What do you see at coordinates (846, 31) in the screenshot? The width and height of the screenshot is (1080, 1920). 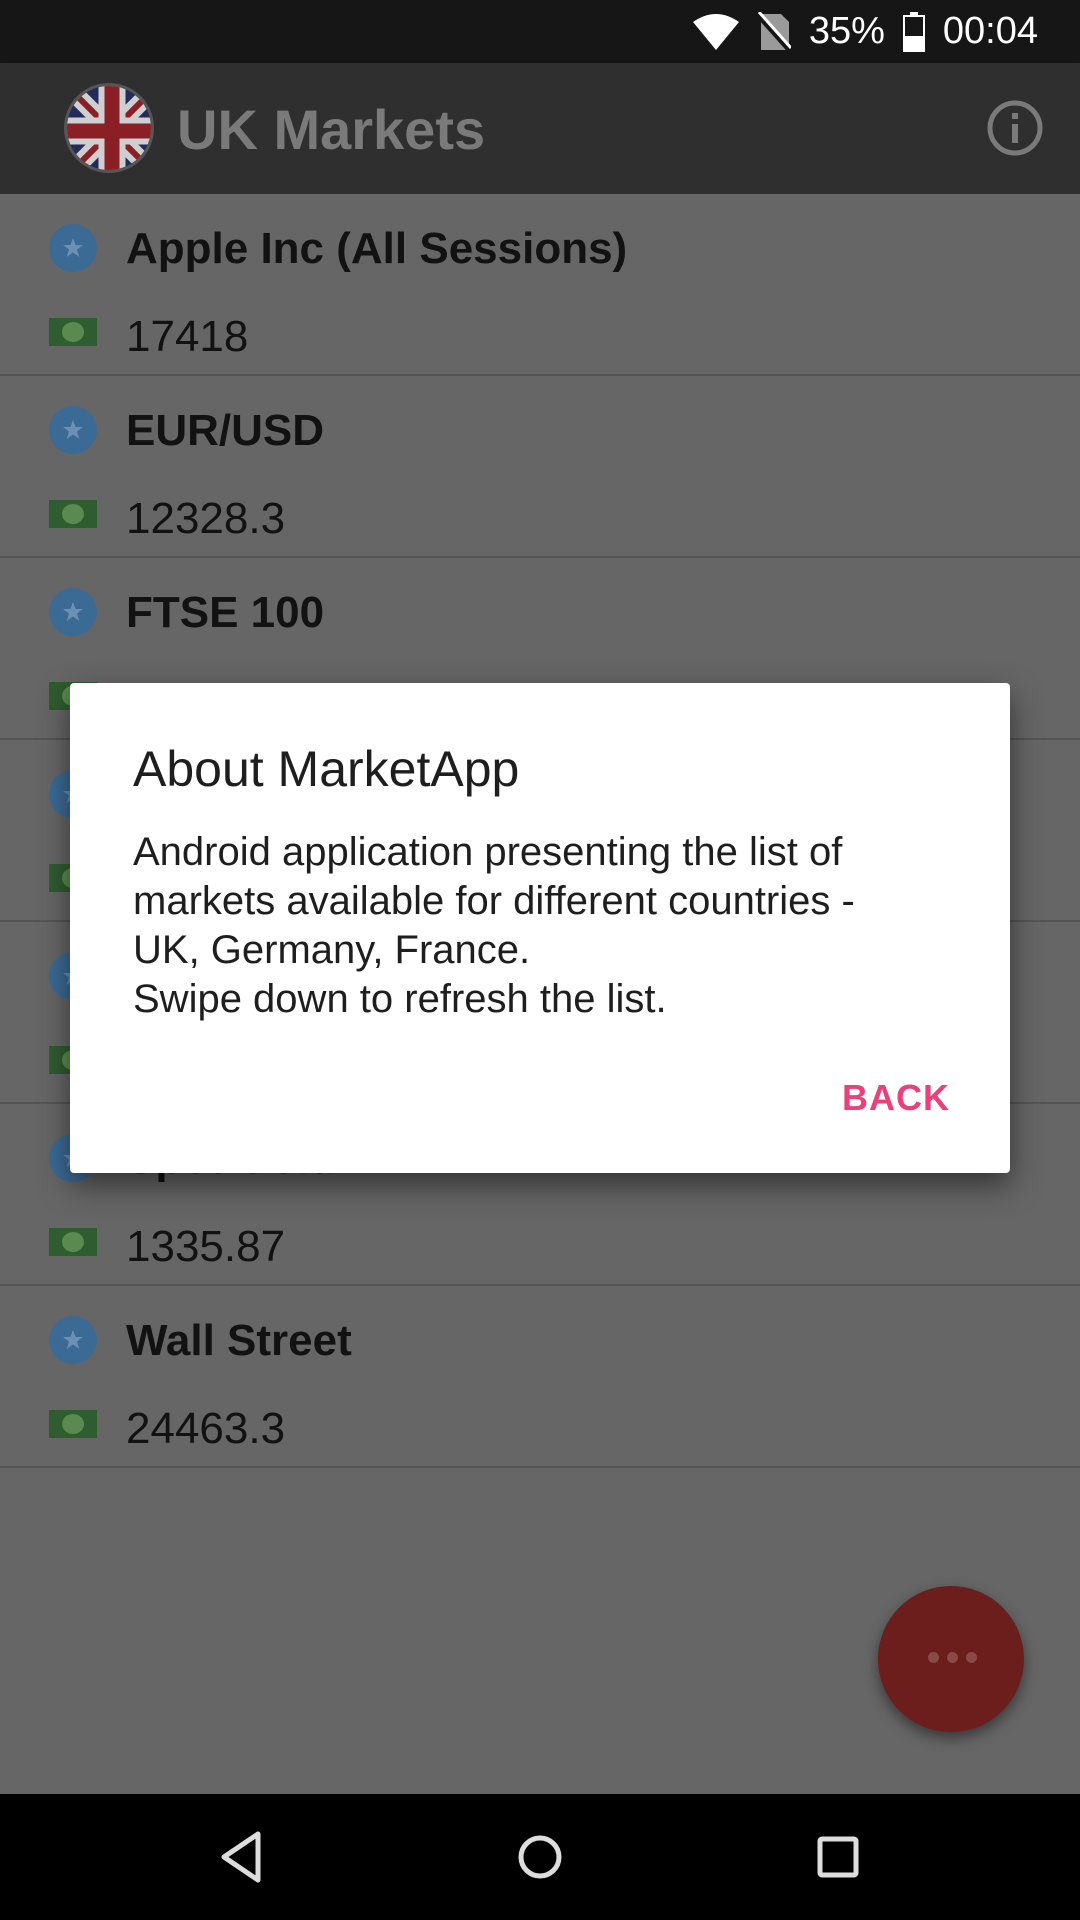 I see `battery-percent: 35%` at bounding box center [846, 31].